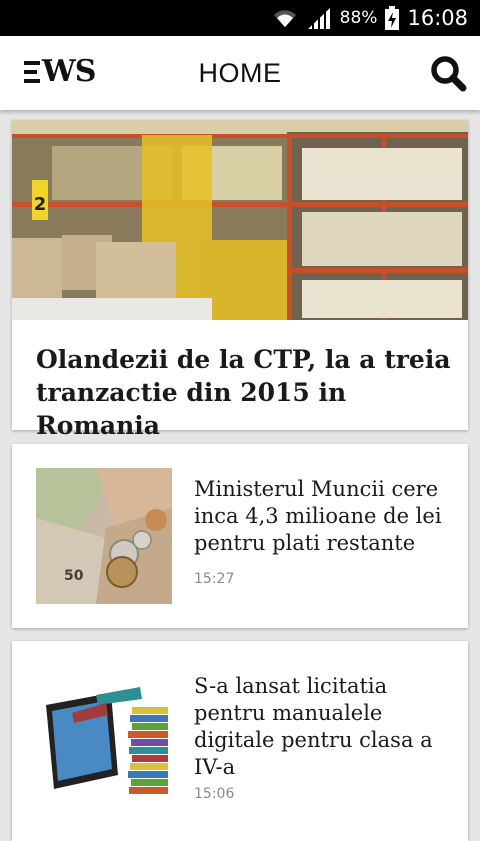 This screenshot has height=841, width=480. I want to click on clock: 16:08, so click(437, 18).